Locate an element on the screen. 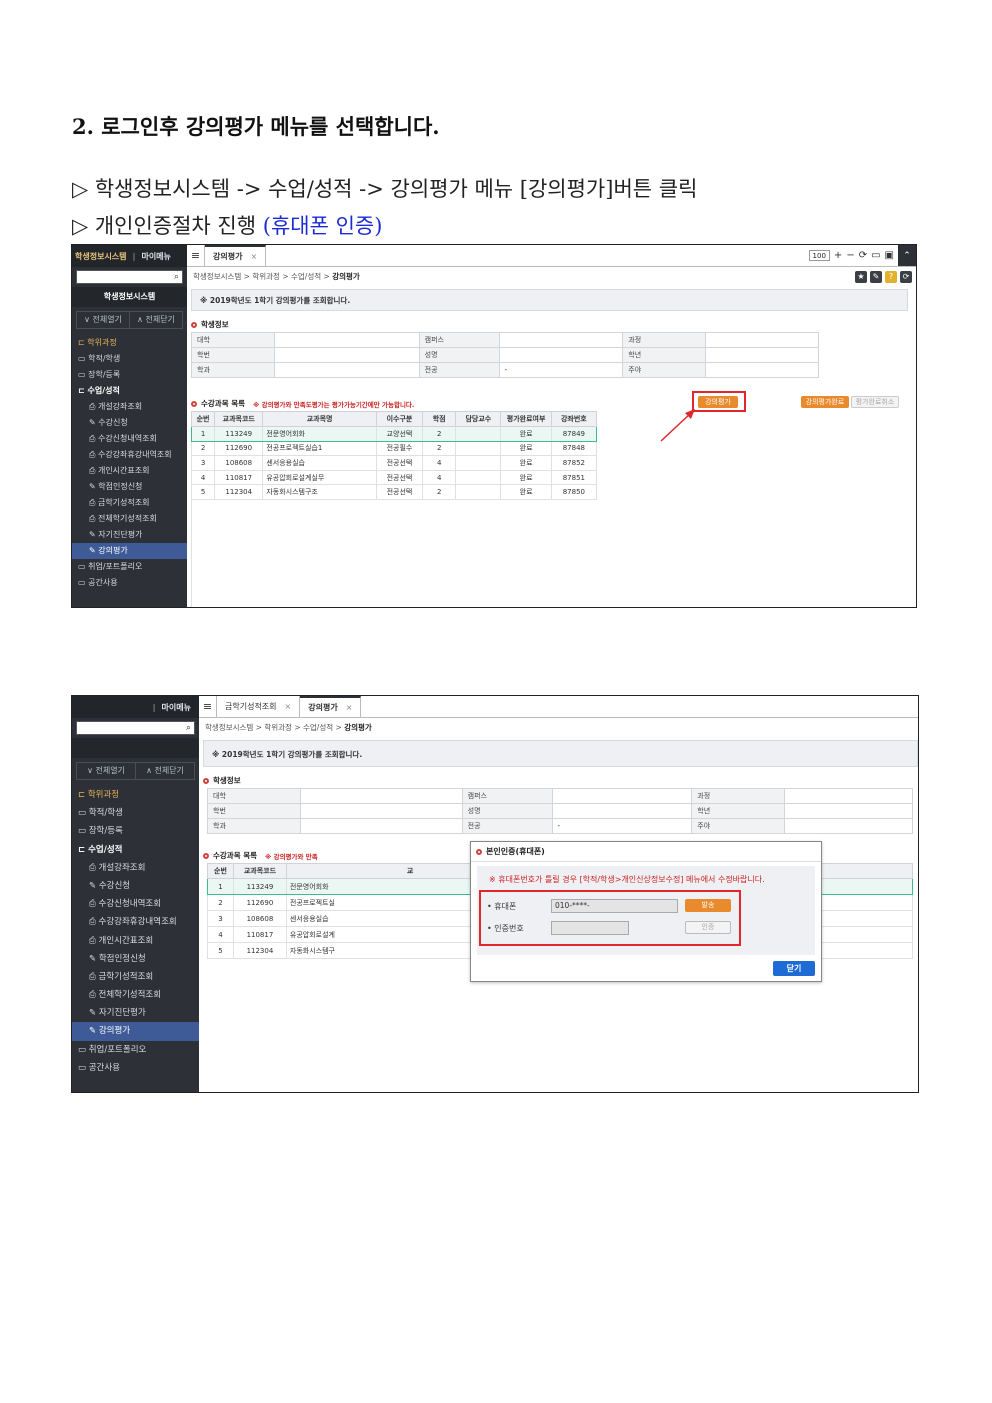 Image resolution: width=992 pixels, height=1403 pixels. satisfaction-eval-button: 강의평가완료 is located at coordinates (825, 402).